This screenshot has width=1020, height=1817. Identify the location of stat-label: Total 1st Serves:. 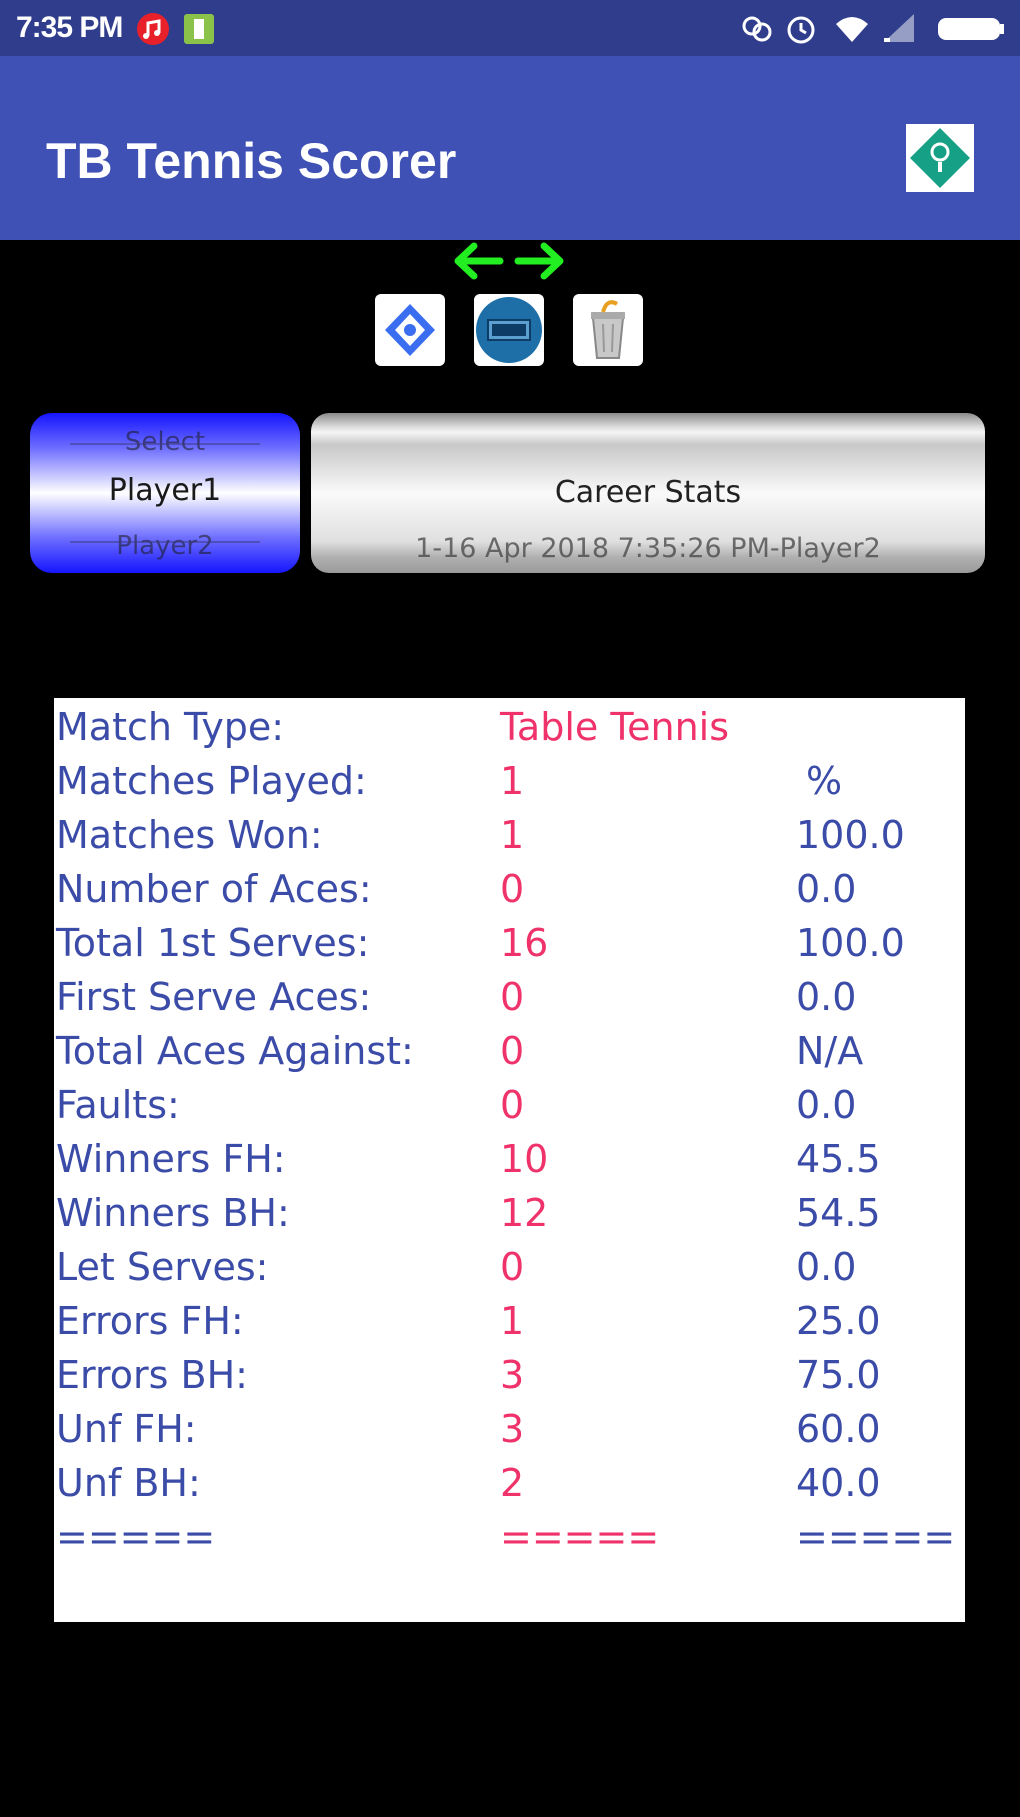
(213, 943).